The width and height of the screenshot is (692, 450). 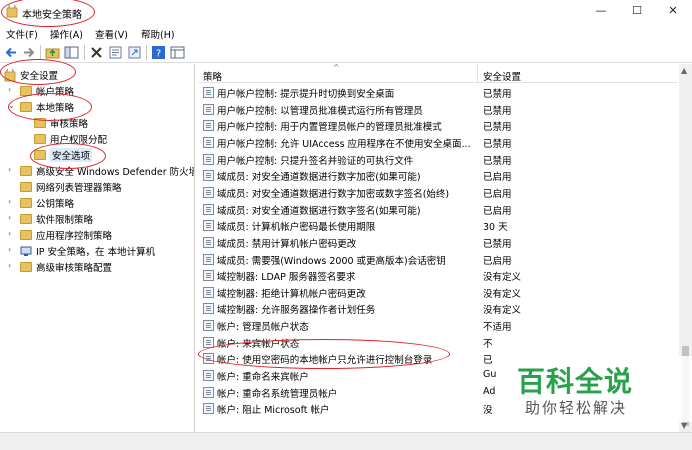 I want to click on tree-node-public-key-policies: › 公钥策略, so click(x=101, y=203).